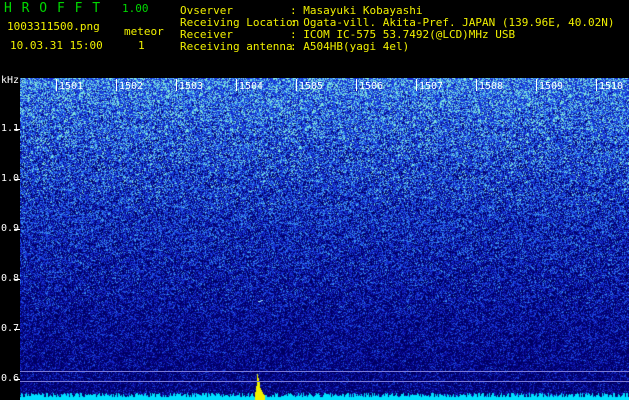 The height and width of the screenshot is (400, 629). Describe the element at coordinates (131, 86) in the screenshot. I see `time-tick-label: 1502` at that location.